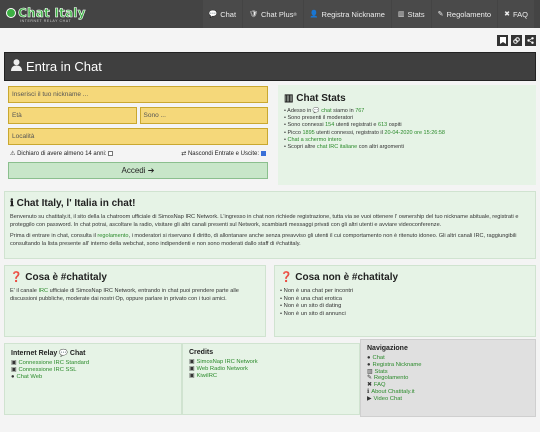 This screenshot has height=432, width=540. Describe the element at coordinates (228, 14) in the screenshot. I see `nav-label: Chat` at that location.